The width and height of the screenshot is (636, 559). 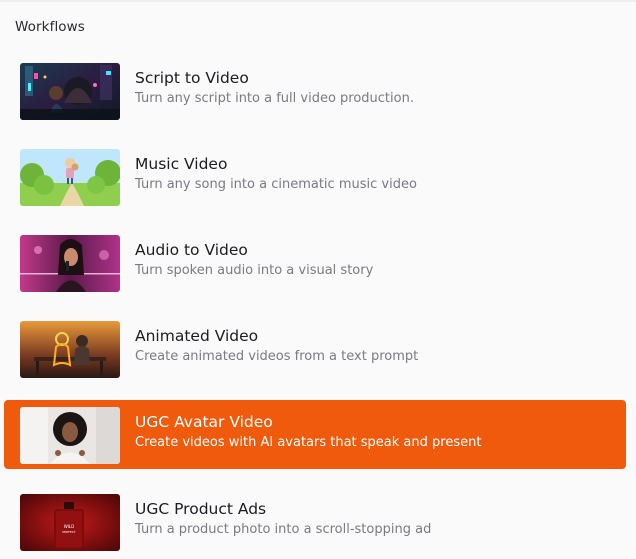 What do you see at coordinates (70, 177) in the screenshot?
I see `cartoon-park-thumbnail` at bounding box center [70, 177].